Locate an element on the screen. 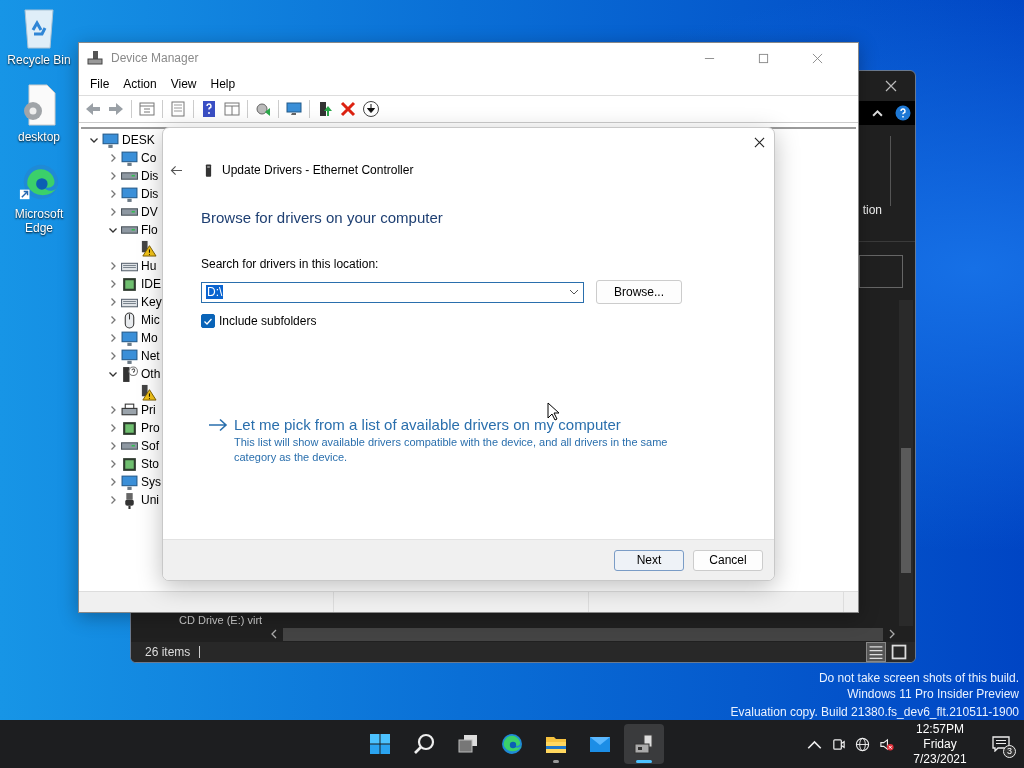 The height and width of the screenshot is (768, 1024). notification-button: 3 is located at coordinates (1001, 744).